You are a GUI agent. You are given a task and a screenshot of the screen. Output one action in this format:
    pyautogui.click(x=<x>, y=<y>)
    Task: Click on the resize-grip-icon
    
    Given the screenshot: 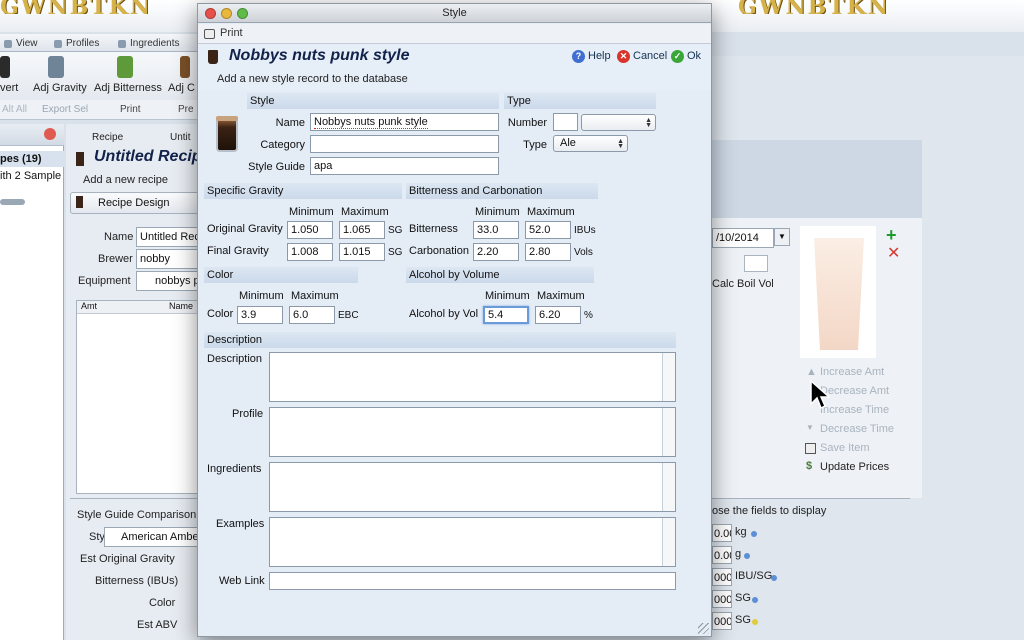 What is the action you would take?
    pyautogui.click(x=703, y=628)
    